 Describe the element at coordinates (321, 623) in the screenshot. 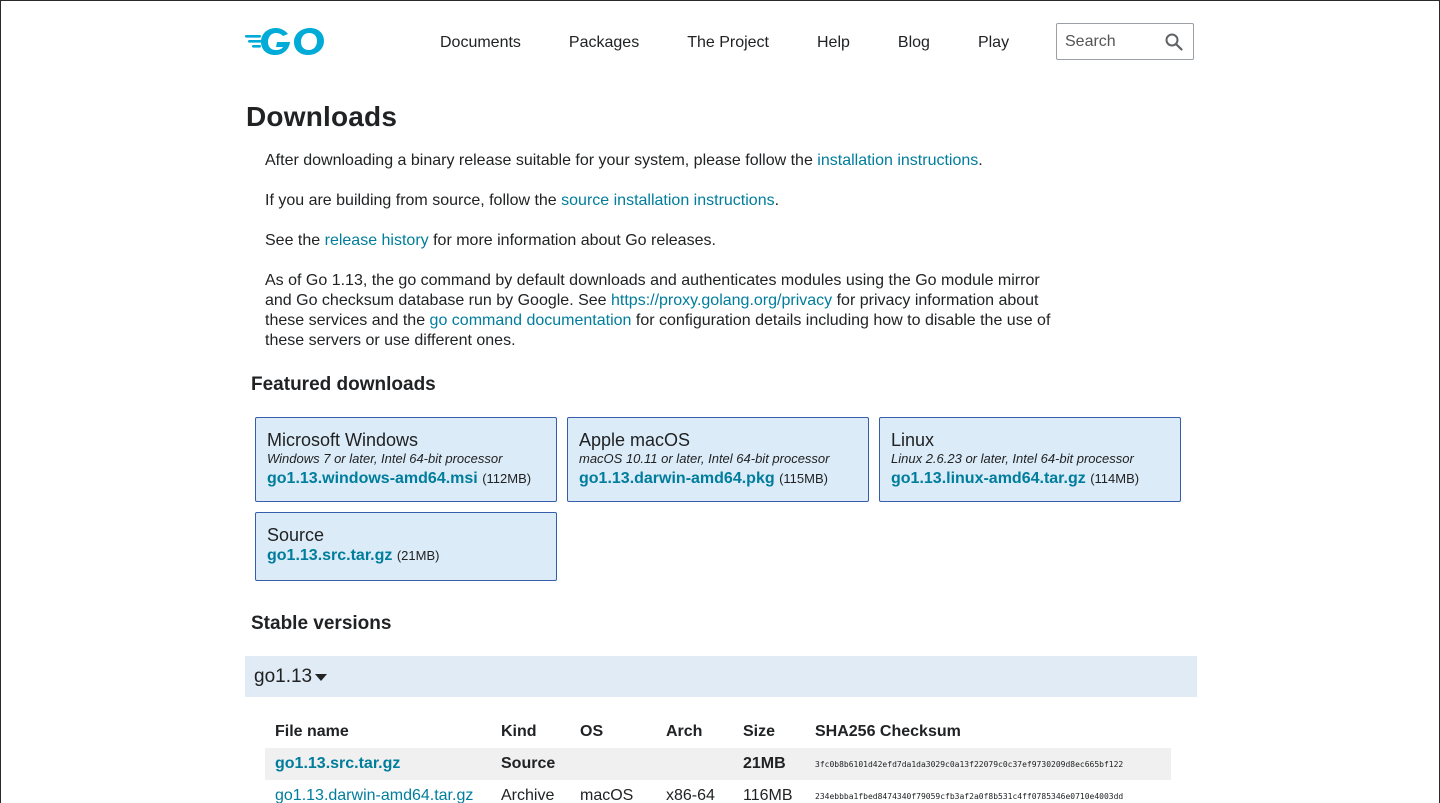

I see `stable-versions-heading: Stable versions` at that location.